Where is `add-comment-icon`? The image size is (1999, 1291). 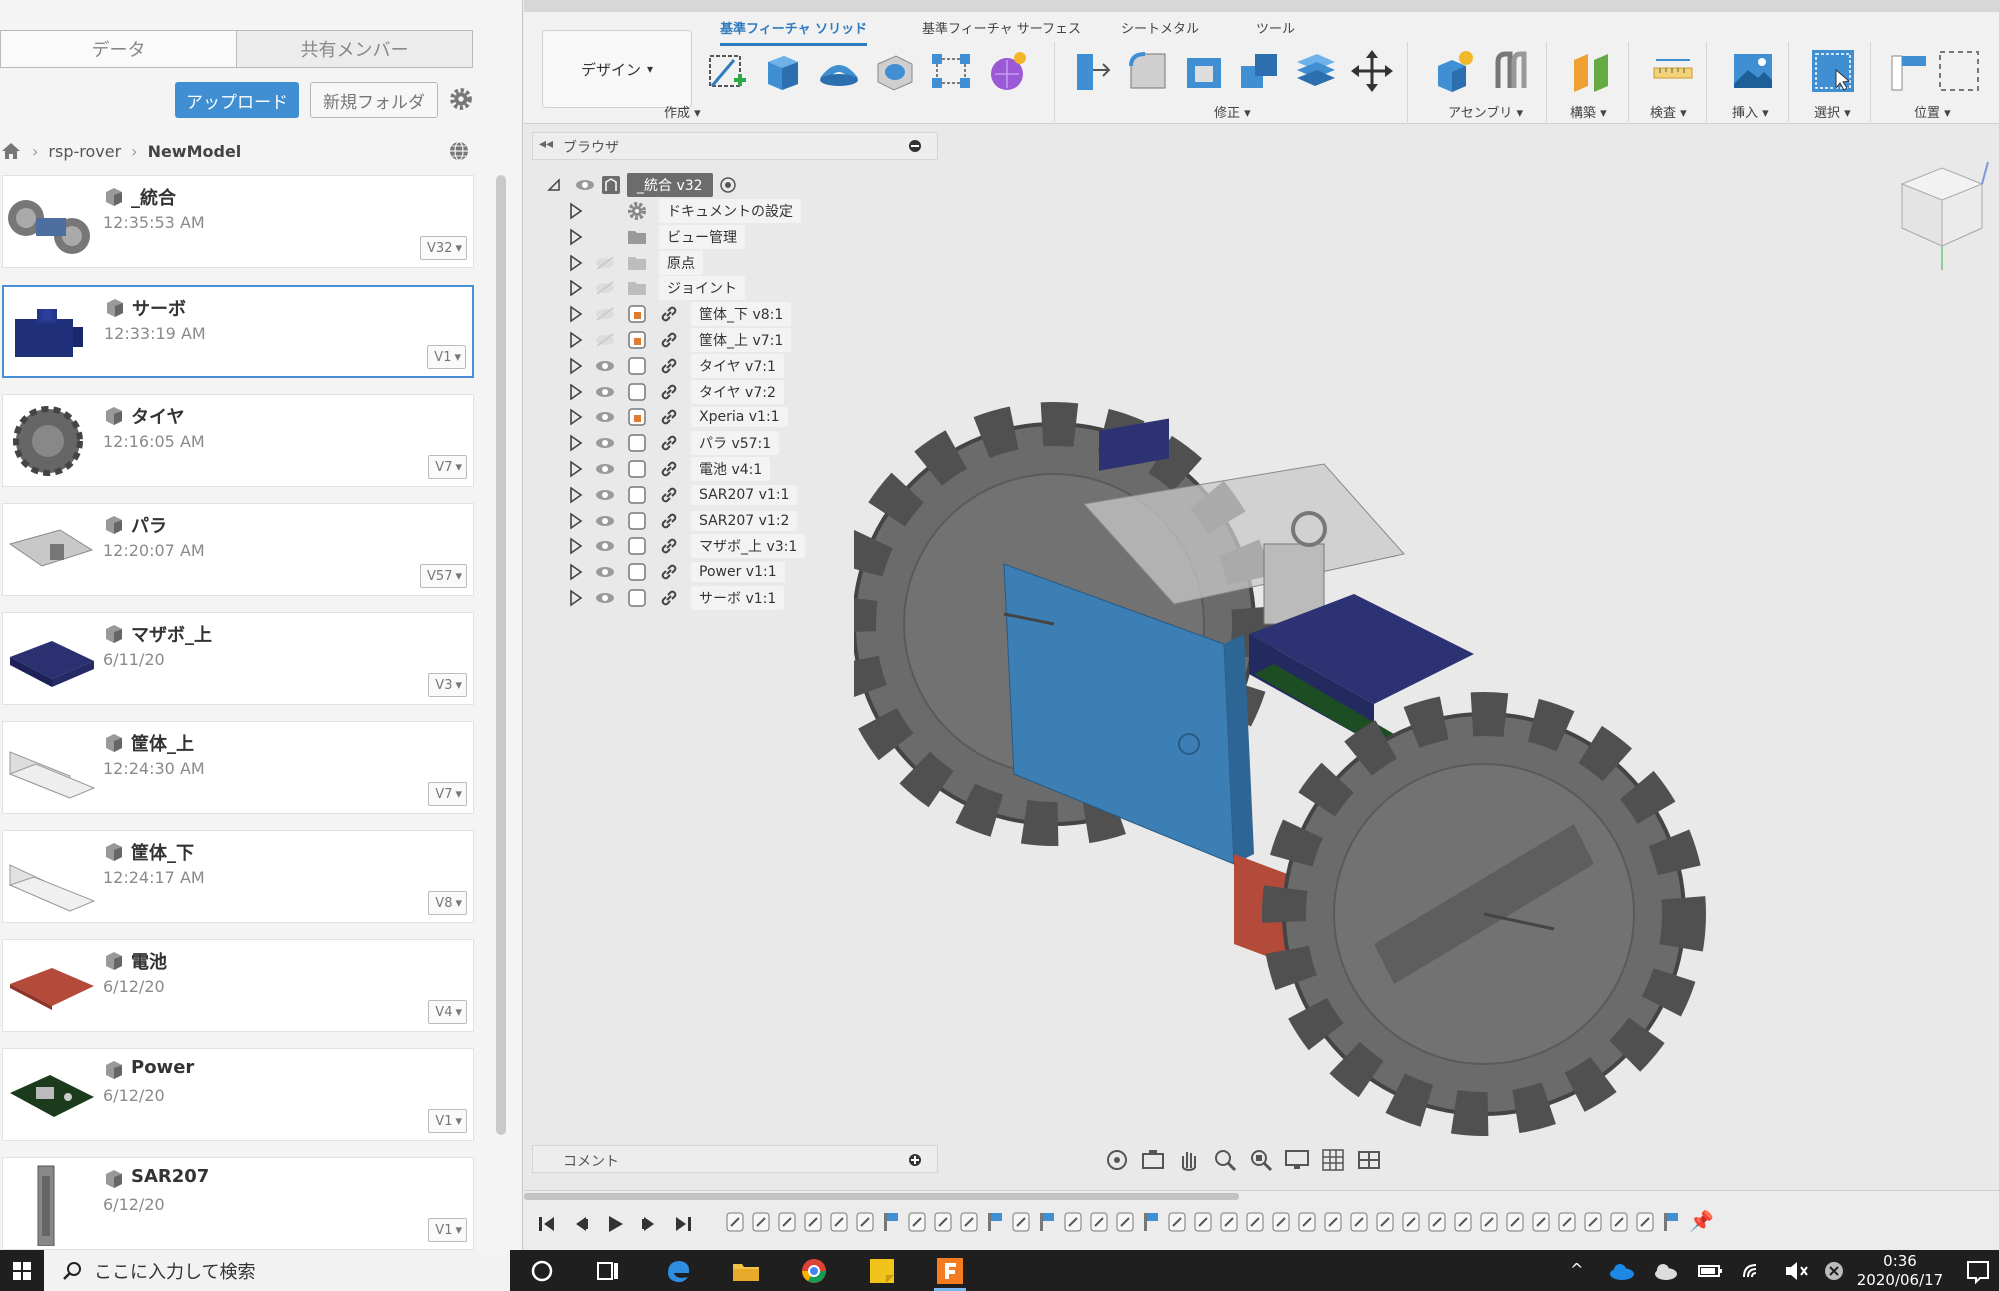
add-comment-icon is located at coordinates (915, 1160).